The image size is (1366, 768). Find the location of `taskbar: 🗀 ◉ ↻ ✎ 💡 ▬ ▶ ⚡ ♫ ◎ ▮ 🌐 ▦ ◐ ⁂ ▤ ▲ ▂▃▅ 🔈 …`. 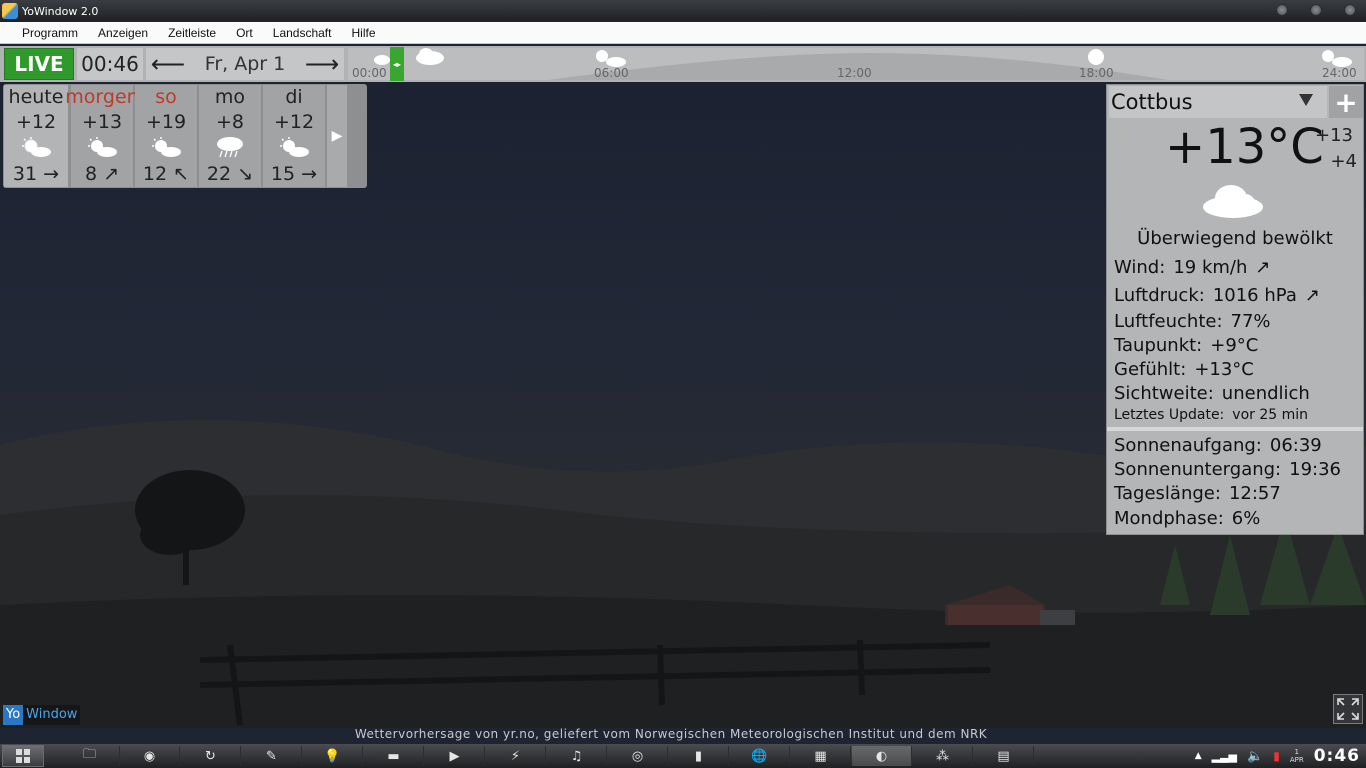

taskbar: 🗀 ◉ ↻ ✎ 💡 ▬ ▶ ⚡ ♫ ◎ ▮ 🌐 ▦ ◐ ⁂ ▤ ▲ ▂▃▅ 🔈 … is located at coordinates (683, 756).